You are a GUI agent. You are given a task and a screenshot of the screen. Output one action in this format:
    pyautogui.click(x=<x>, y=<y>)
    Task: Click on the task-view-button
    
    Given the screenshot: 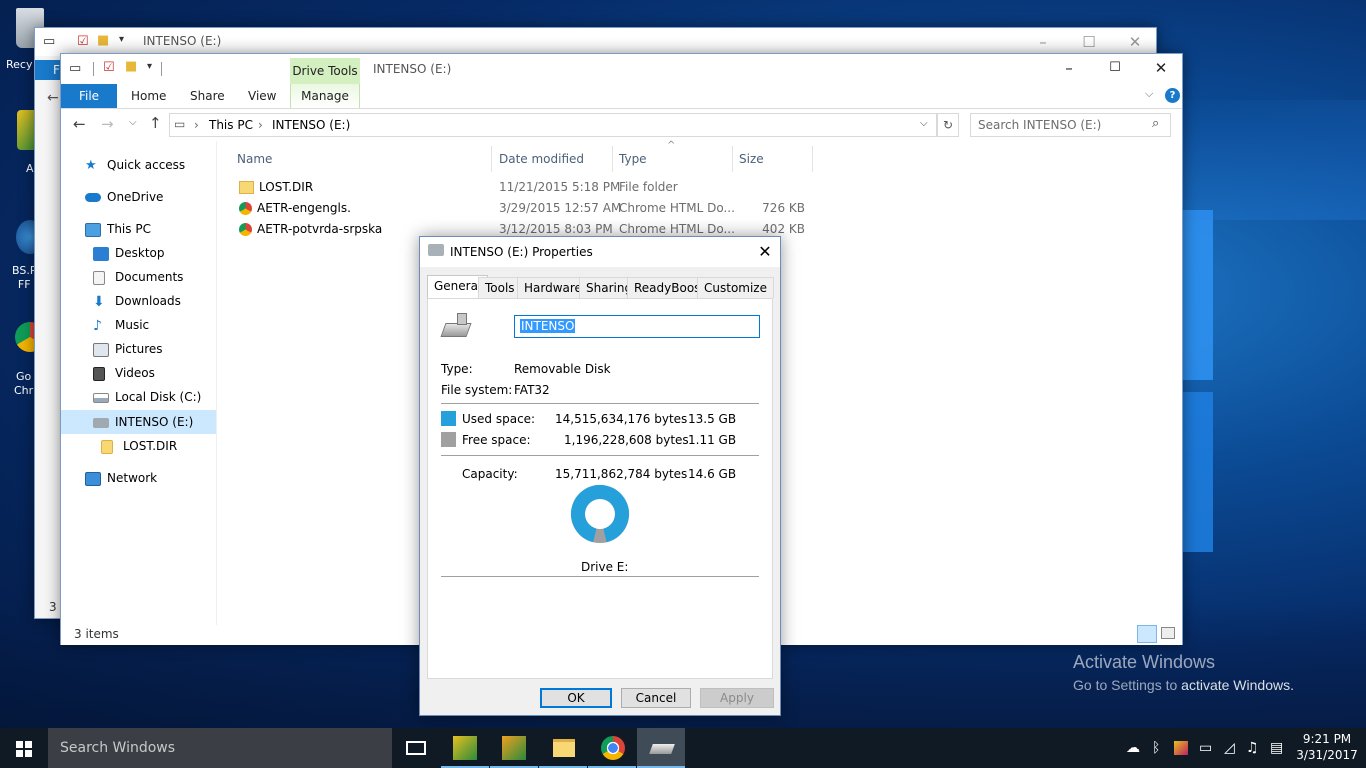 What is the action you would take?
    pyautogui.click(x=416, y=748)
    